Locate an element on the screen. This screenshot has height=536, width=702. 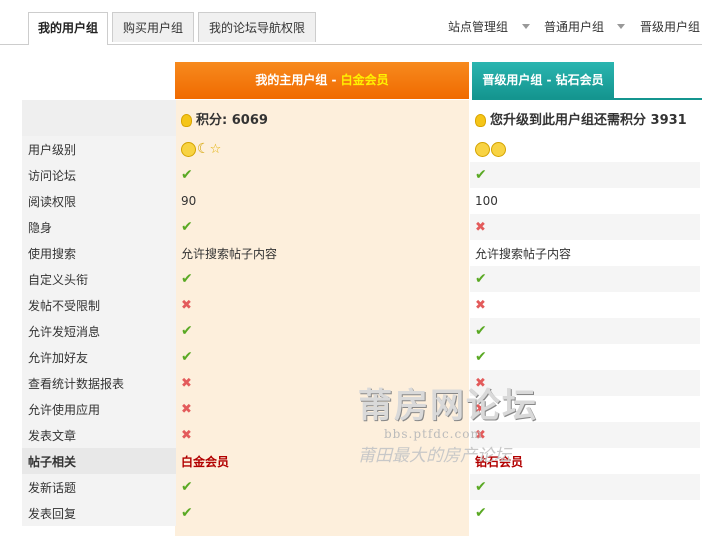
table-row: 阅读权限 90 100 is located at coordinates (361, 201).